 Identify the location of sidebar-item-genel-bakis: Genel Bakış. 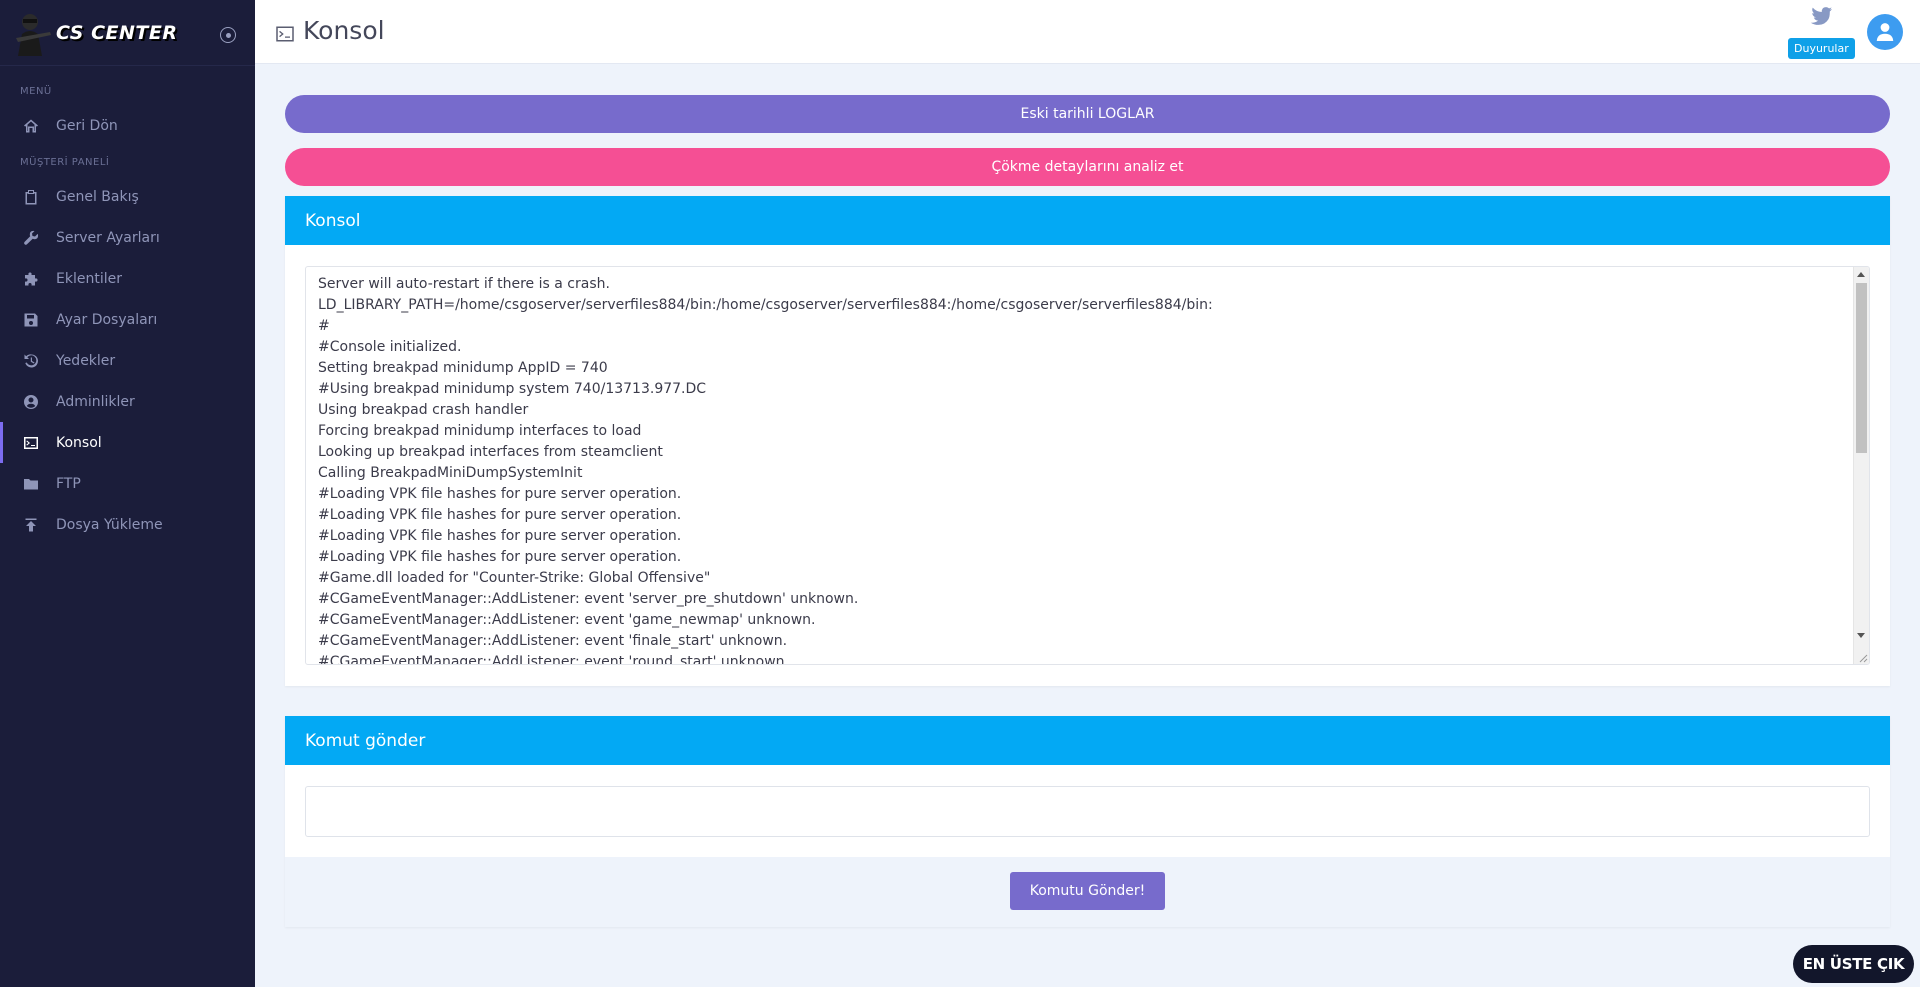
(127, 196).